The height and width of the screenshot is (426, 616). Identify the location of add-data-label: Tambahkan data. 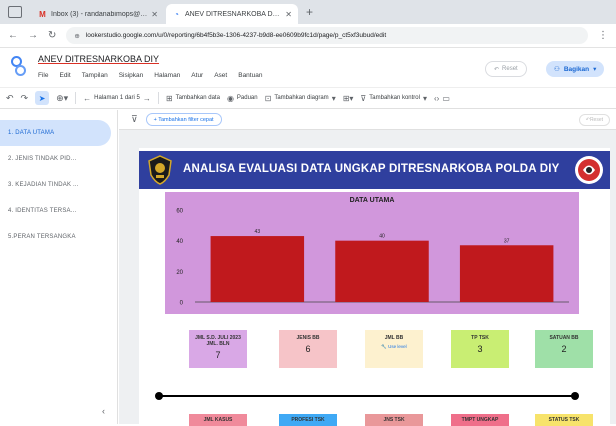
(197, 98).